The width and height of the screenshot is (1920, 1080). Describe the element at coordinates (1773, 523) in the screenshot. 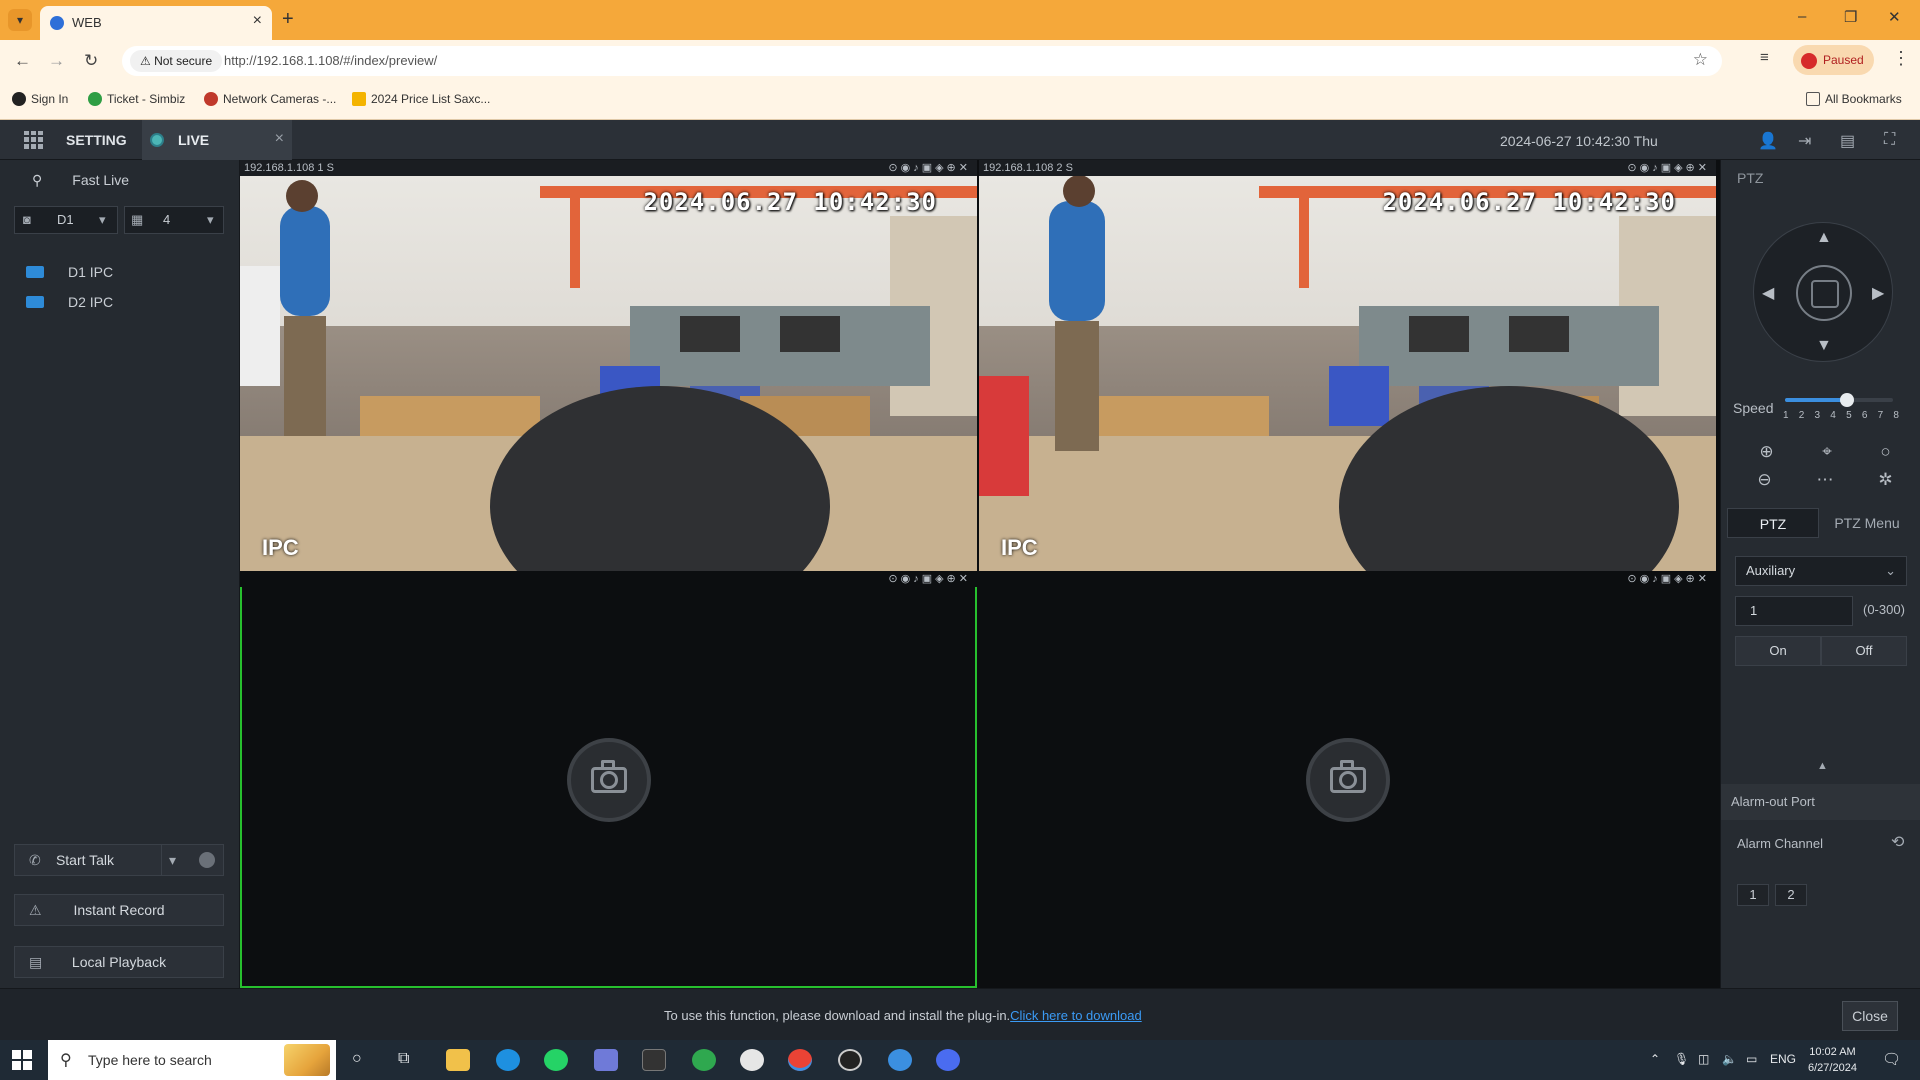

I see `tab-ptz: PTZ` at that location.